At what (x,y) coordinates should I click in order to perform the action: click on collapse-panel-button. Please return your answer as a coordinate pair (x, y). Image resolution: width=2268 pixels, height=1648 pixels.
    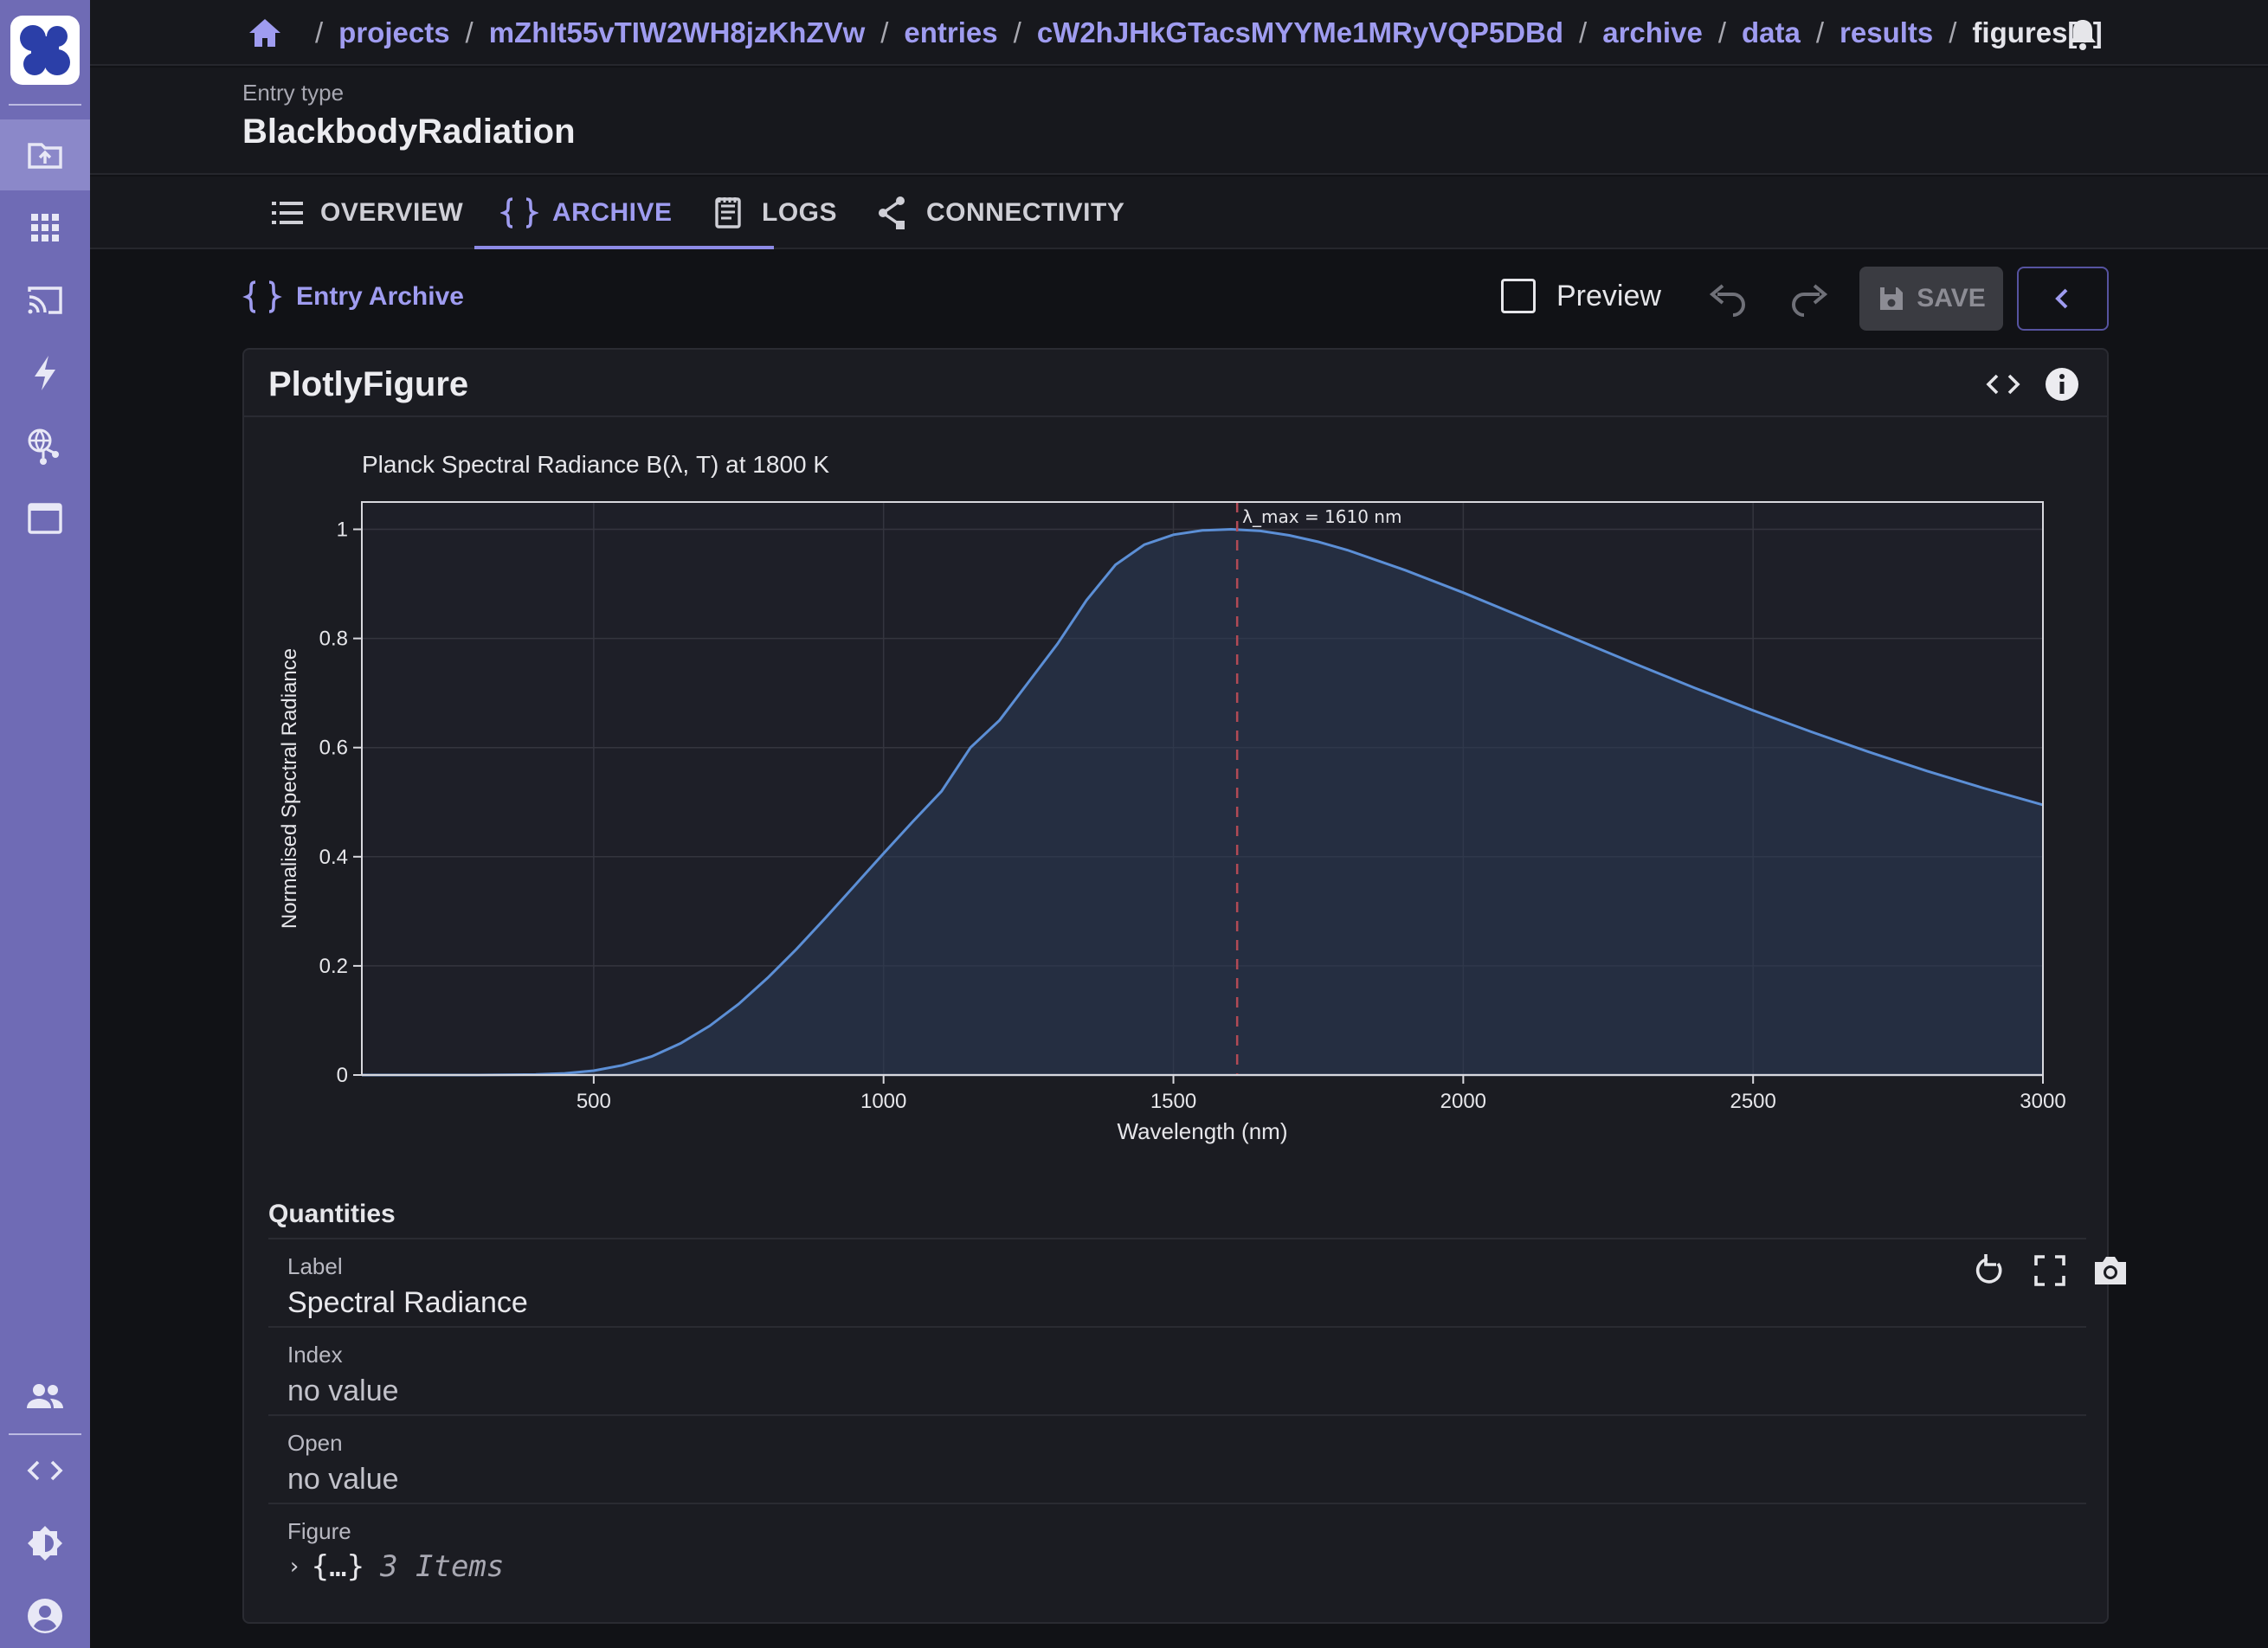
    Looking at the image, I should click on (2063, 299).